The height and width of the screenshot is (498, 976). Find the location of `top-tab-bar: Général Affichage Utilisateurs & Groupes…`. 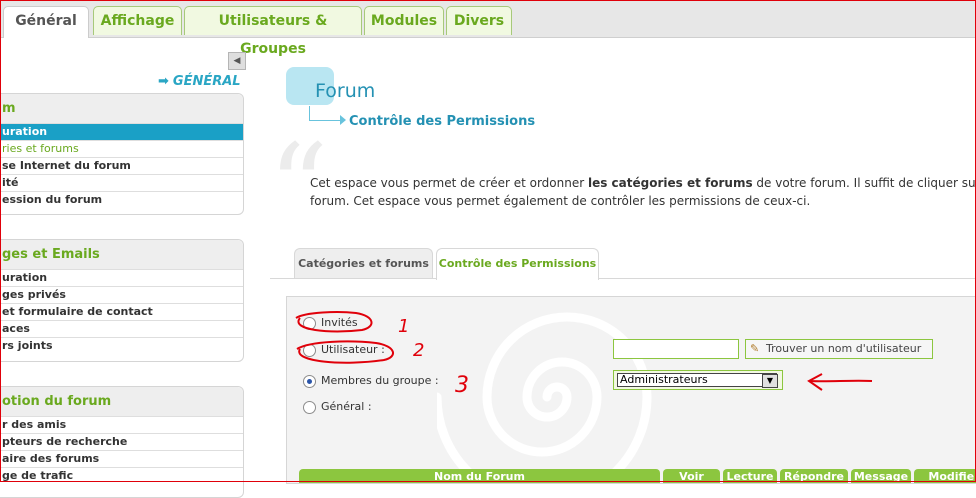

top-tab-bar: Général Affichage Utilisateurs & Groupes… is located at coordinates (488, 28).